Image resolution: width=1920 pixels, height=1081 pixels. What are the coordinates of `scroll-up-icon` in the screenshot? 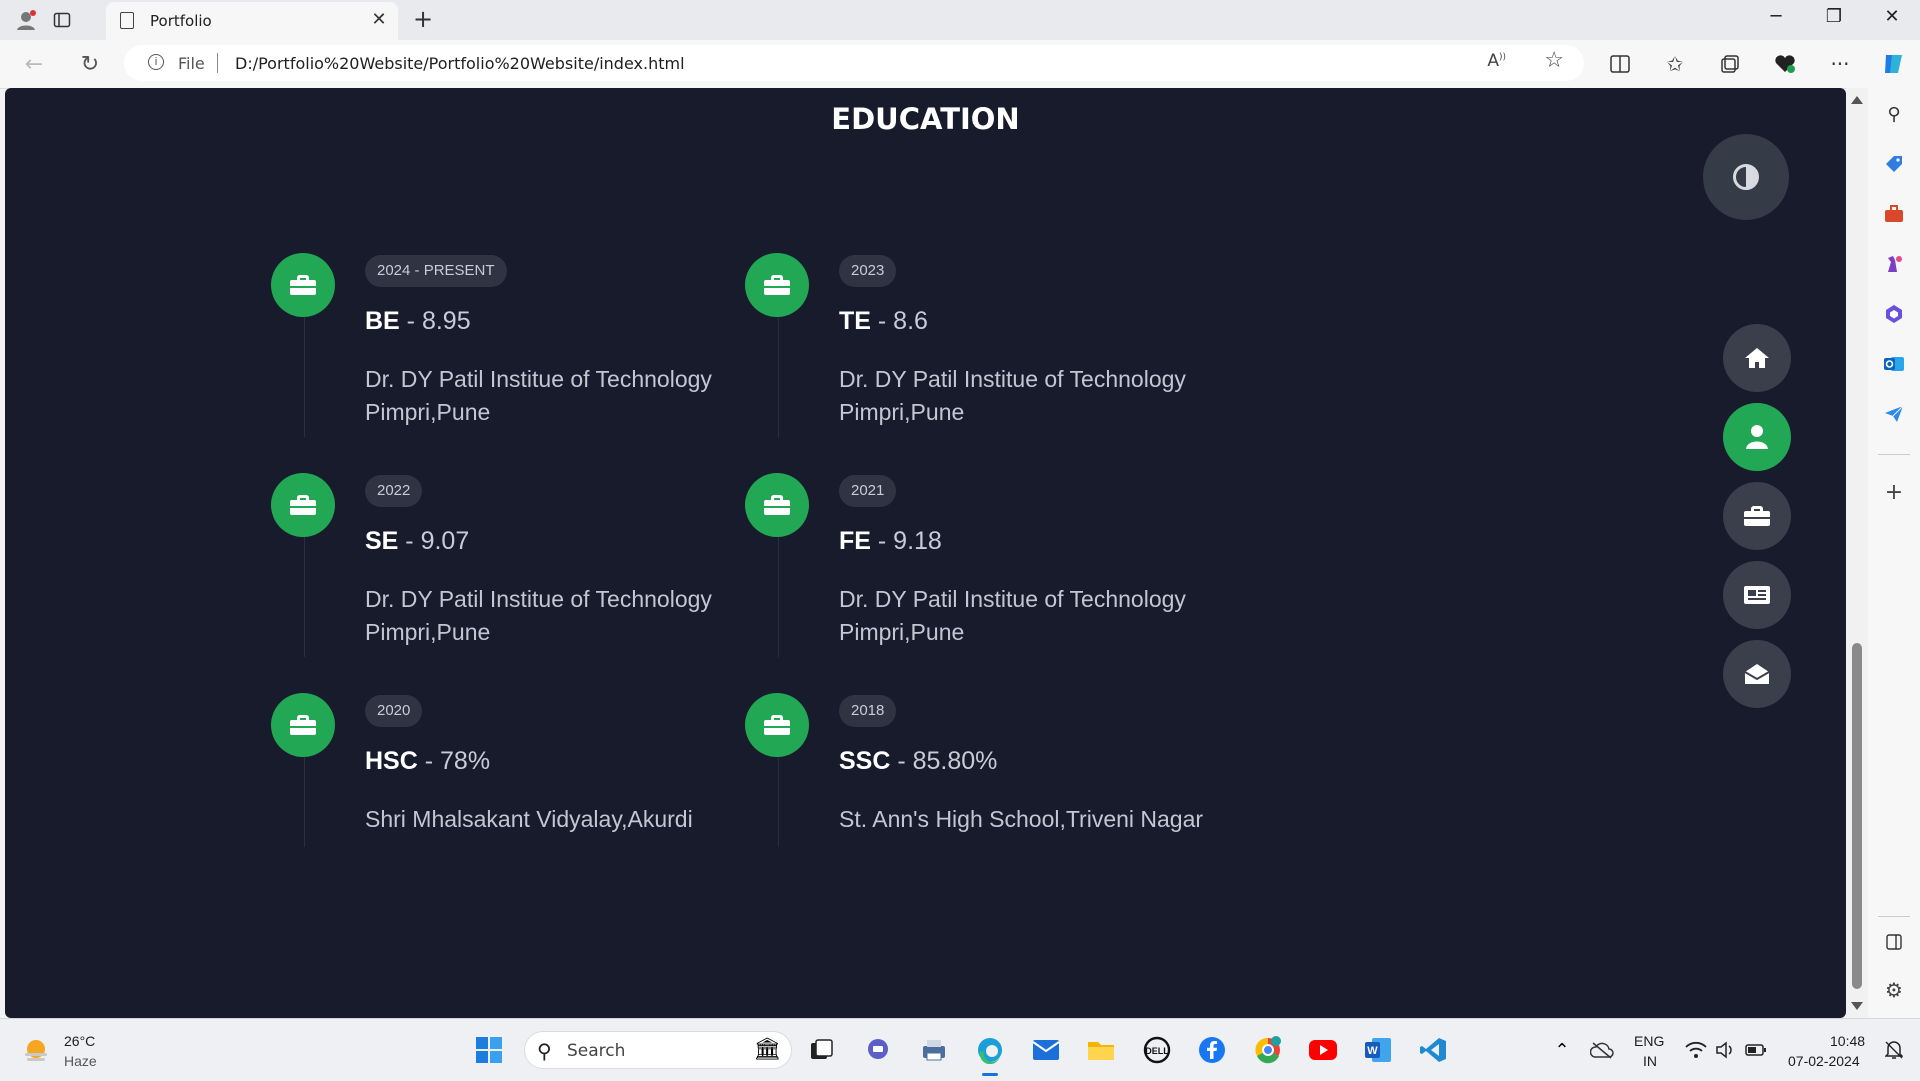 It's located at (1857, 100).